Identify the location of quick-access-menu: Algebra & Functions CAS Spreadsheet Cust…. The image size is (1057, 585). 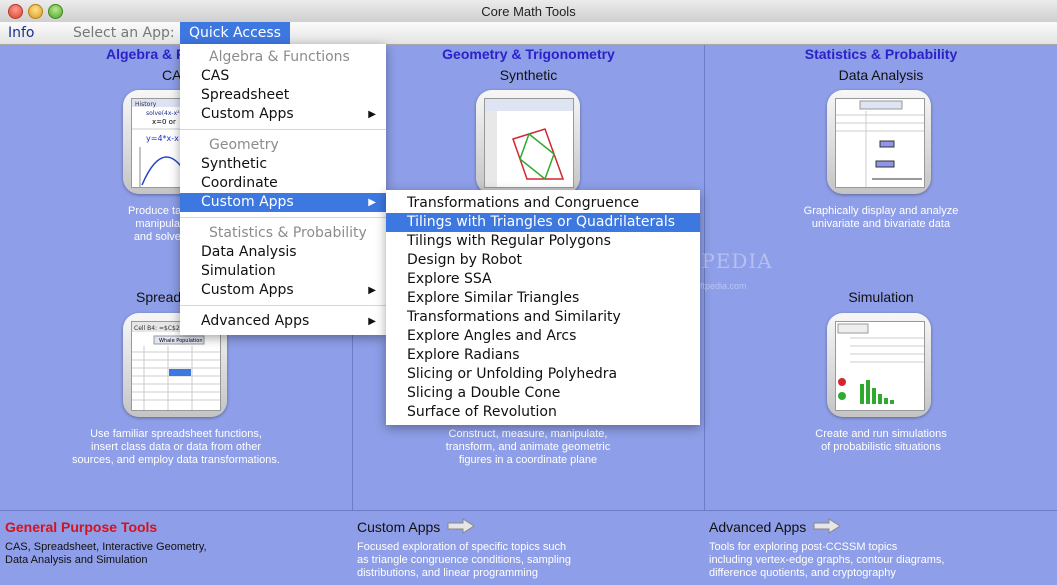
(283, 189).